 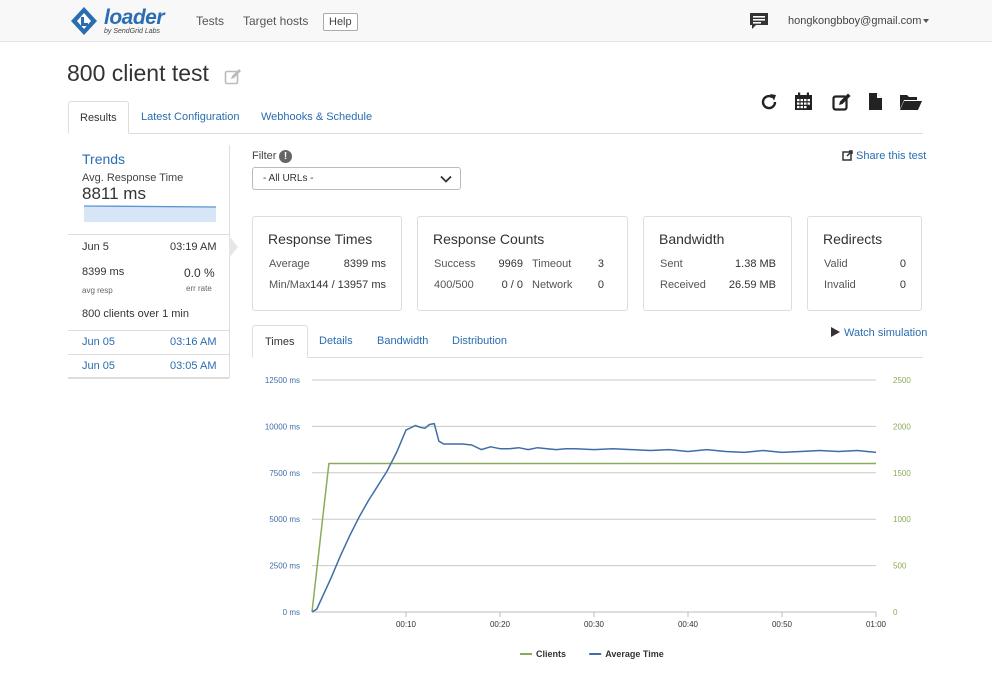 What do you see at coordinates (782, 624) in the screenshot?
I see `x-tick-label: 00:50` at bounding box center [782, 624].